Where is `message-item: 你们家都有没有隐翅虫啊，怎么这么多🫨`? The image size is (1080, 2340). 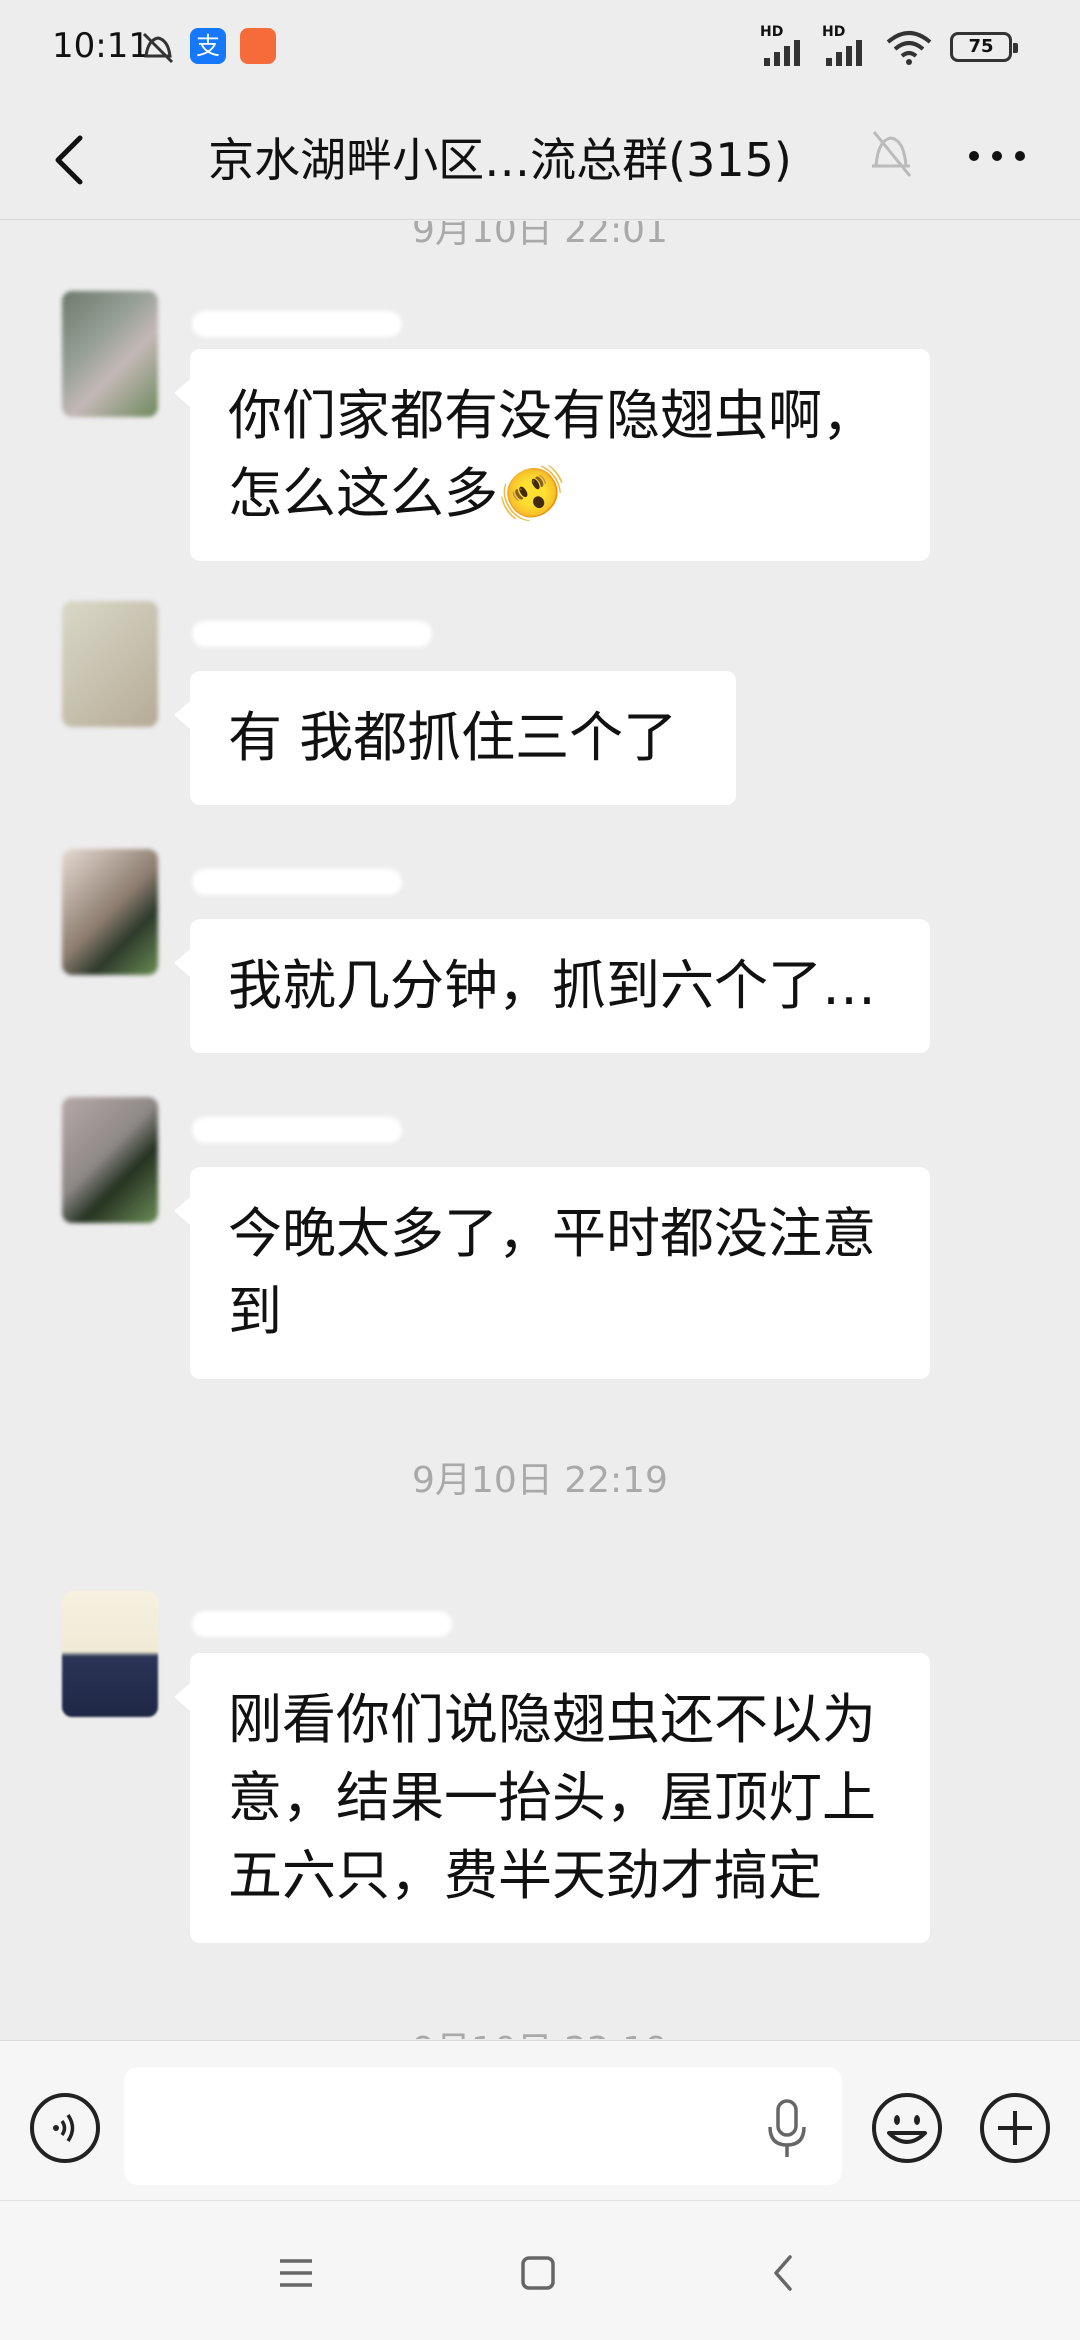 message-item: 你们家都有没有隐翅虫啊，怎么这么多🫨 is located at coordinates (512, 426).